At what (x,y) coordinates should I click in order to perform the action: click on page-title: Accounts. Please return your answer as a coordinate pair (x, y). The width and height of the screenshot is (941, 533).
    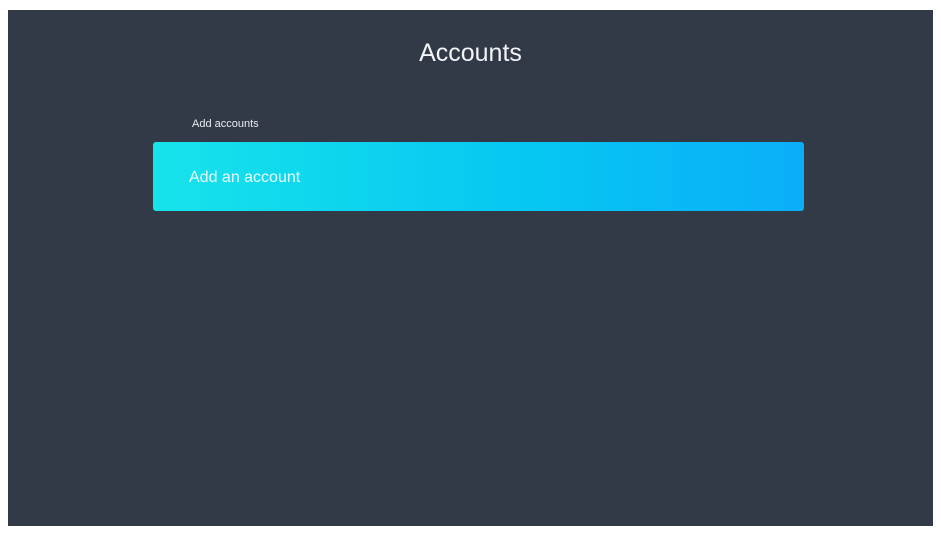
    Looking at the image, I should click on (470, 53).